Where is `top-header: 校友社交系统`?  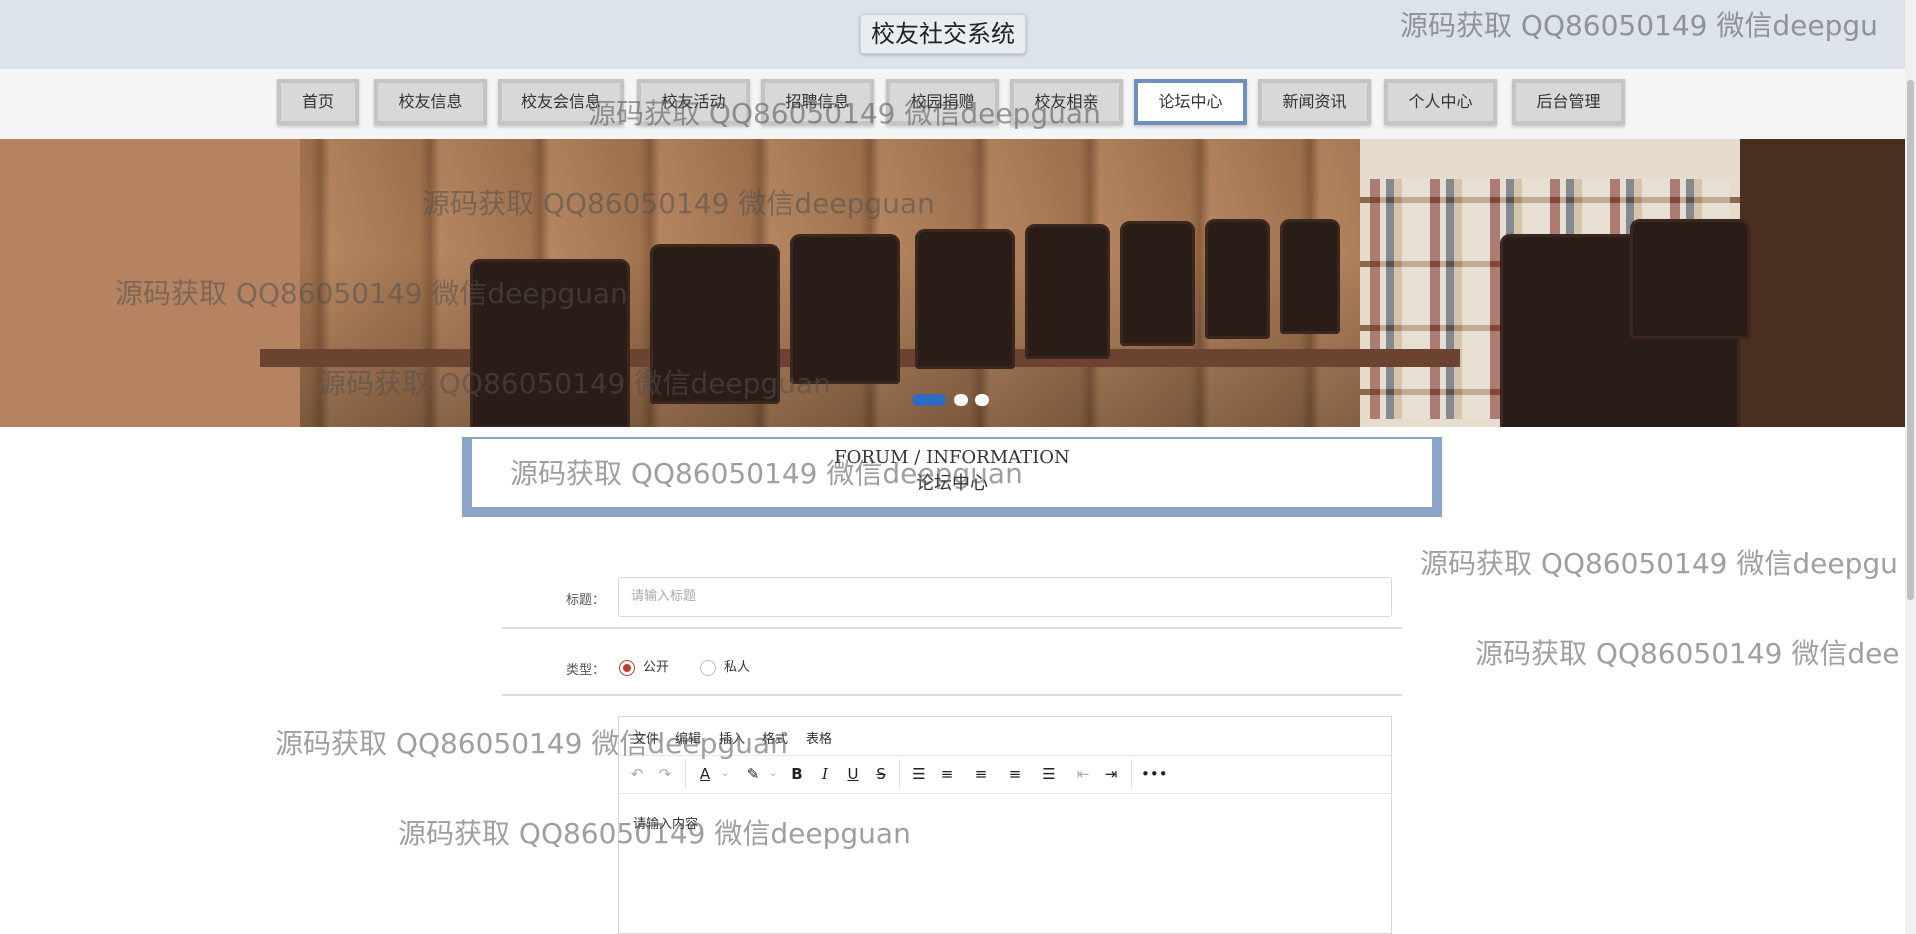
top-header: 校友社交系统 is located at coordinates (952, 34).